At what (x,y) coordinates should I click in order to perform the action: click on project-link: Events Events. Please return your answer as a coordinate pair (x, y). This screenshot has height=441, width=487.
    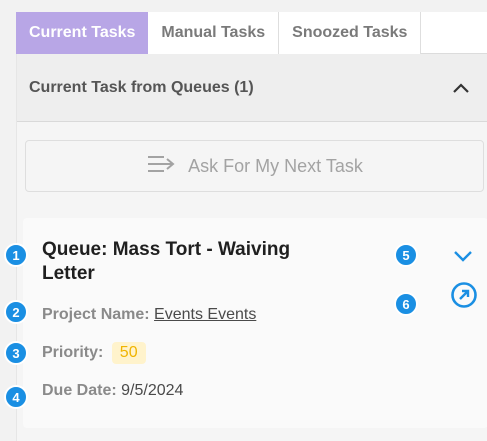
    Looking at the image, I should click on (205, 314).